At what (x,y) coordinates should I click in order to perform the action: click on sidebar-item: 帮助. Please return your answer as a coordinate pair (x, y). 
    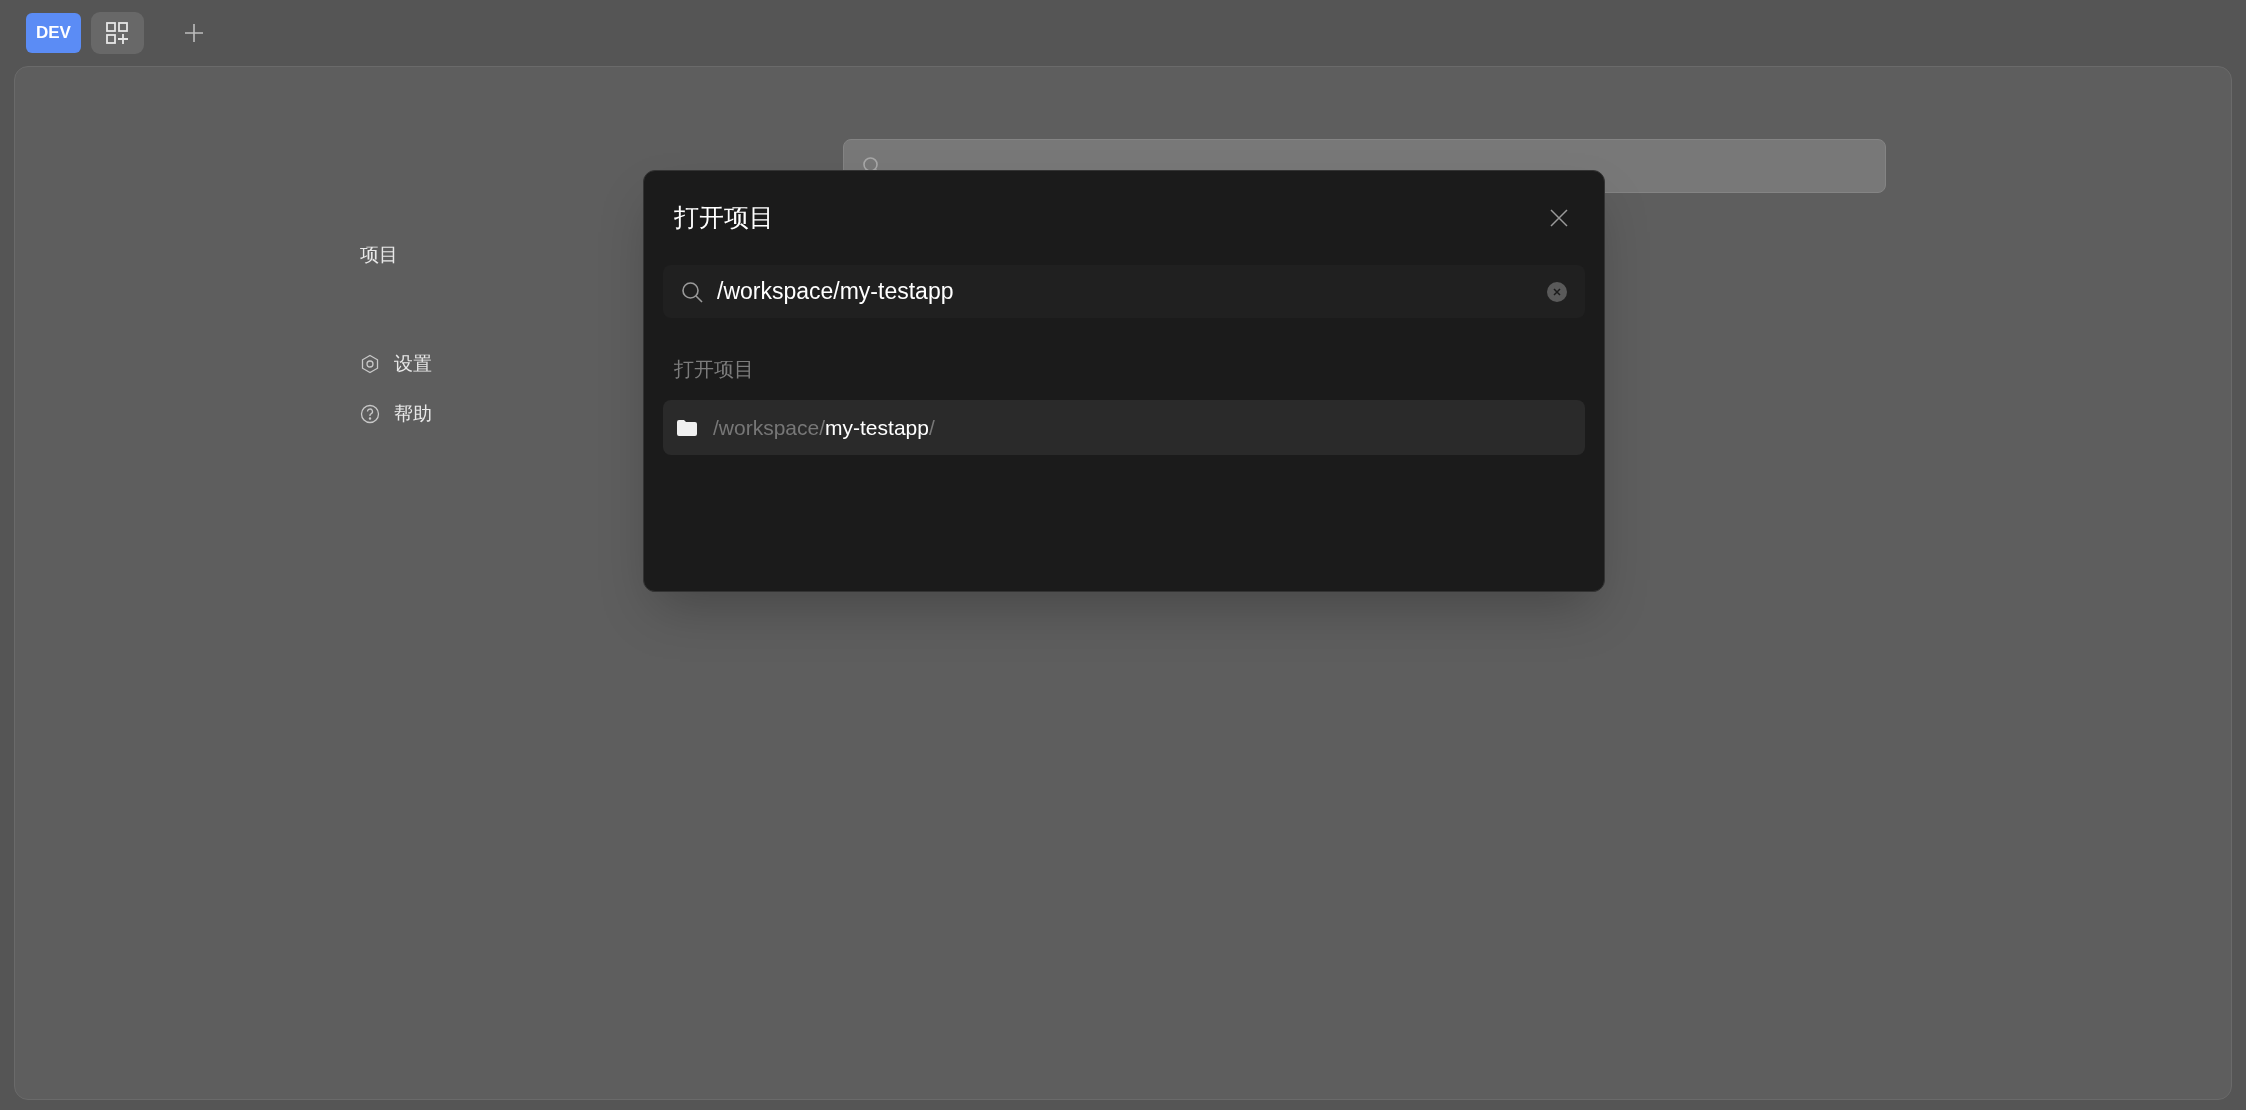
    Looking at the image, I should click on (396, 414).